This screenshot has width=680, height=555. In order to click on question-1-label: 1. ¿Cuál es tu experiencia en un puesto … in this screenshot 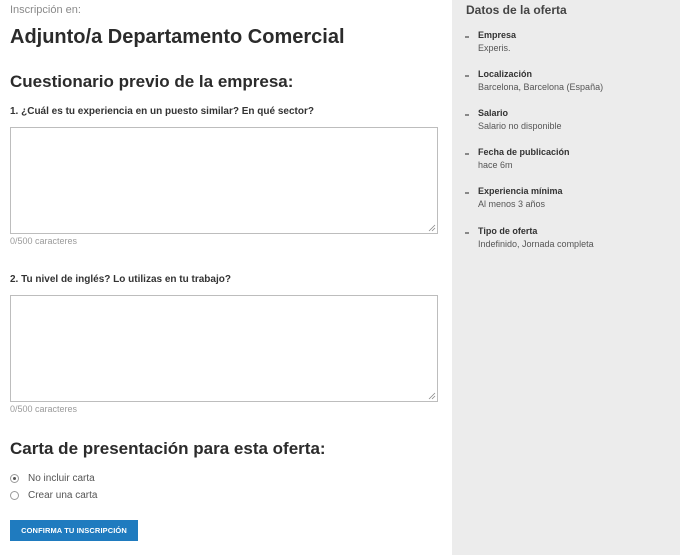, I will do `click(162, 111)`.